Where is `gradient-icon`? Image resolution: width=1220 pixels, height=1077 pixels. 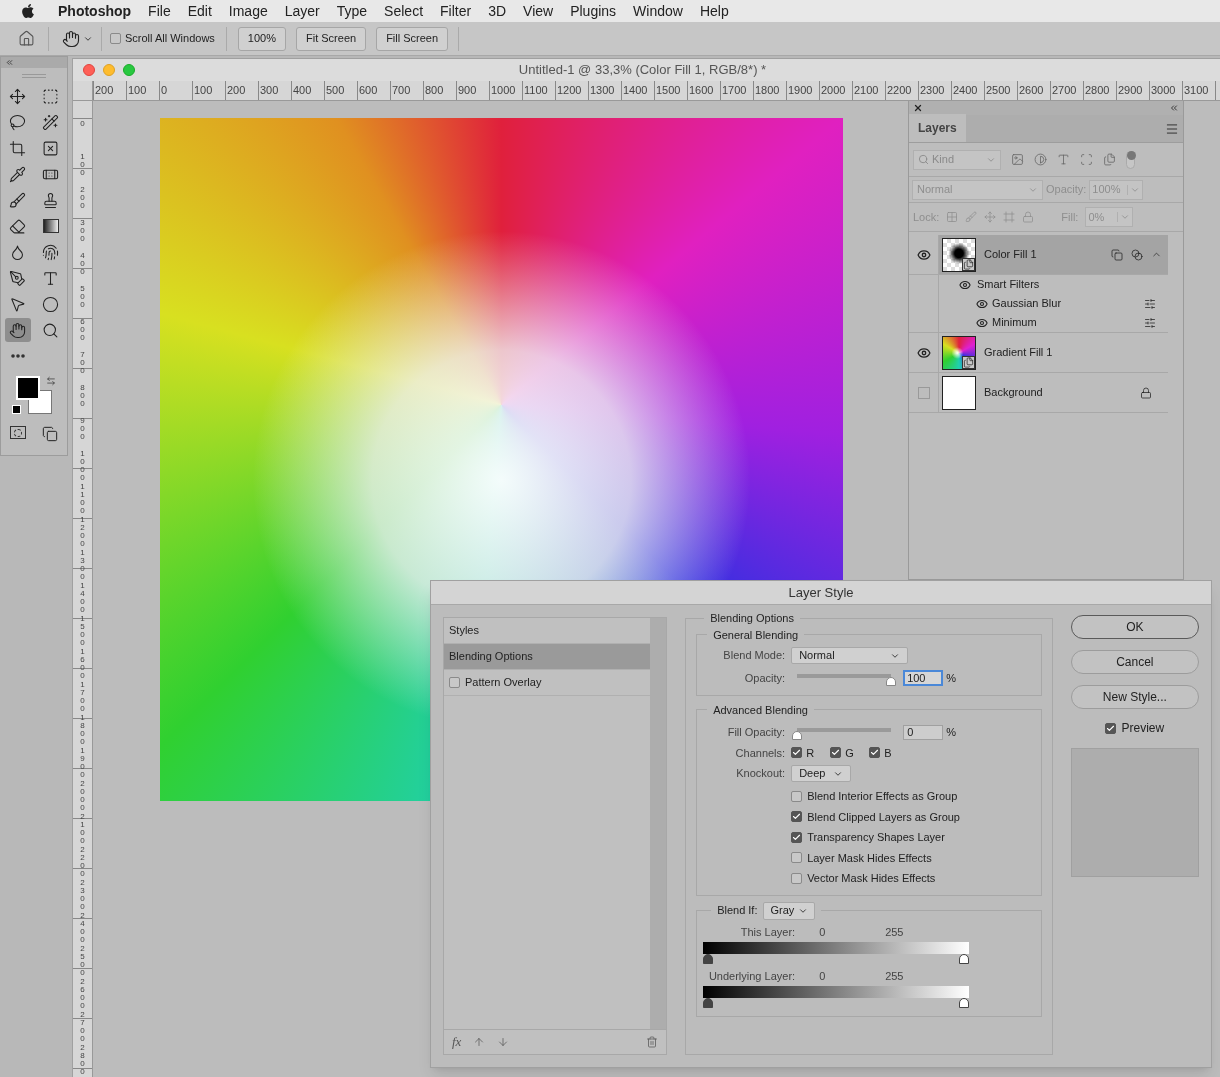 gradient-icon is located at coordinates (50, 226).